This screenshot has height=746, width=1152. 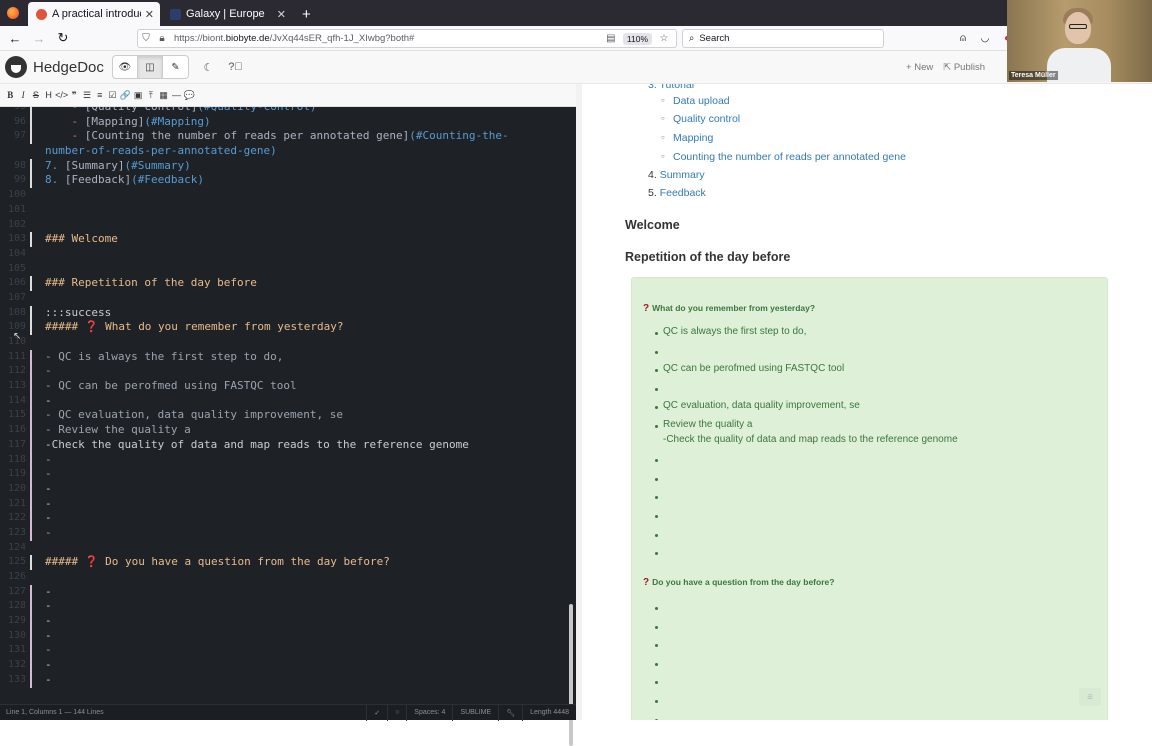 What do you see at coordinates (283, 111) in the screenshot?
I see `code-line: 95 - [Quality control](#Quality-control)` at bounding box center [283, 111].